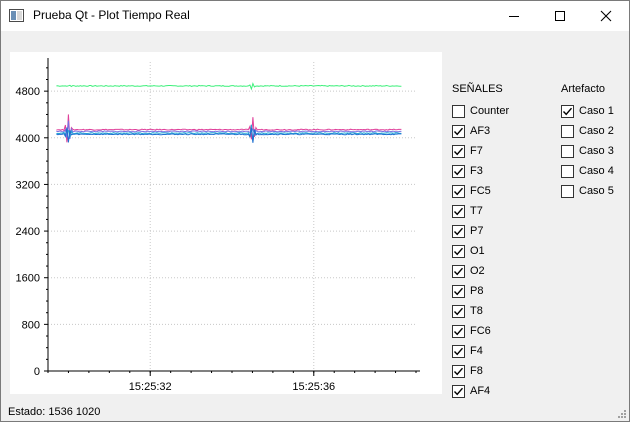  Describe the element at coordinates (468, 251) in the screenshot. I see `signal-checkbox-o1: O1` at that location.